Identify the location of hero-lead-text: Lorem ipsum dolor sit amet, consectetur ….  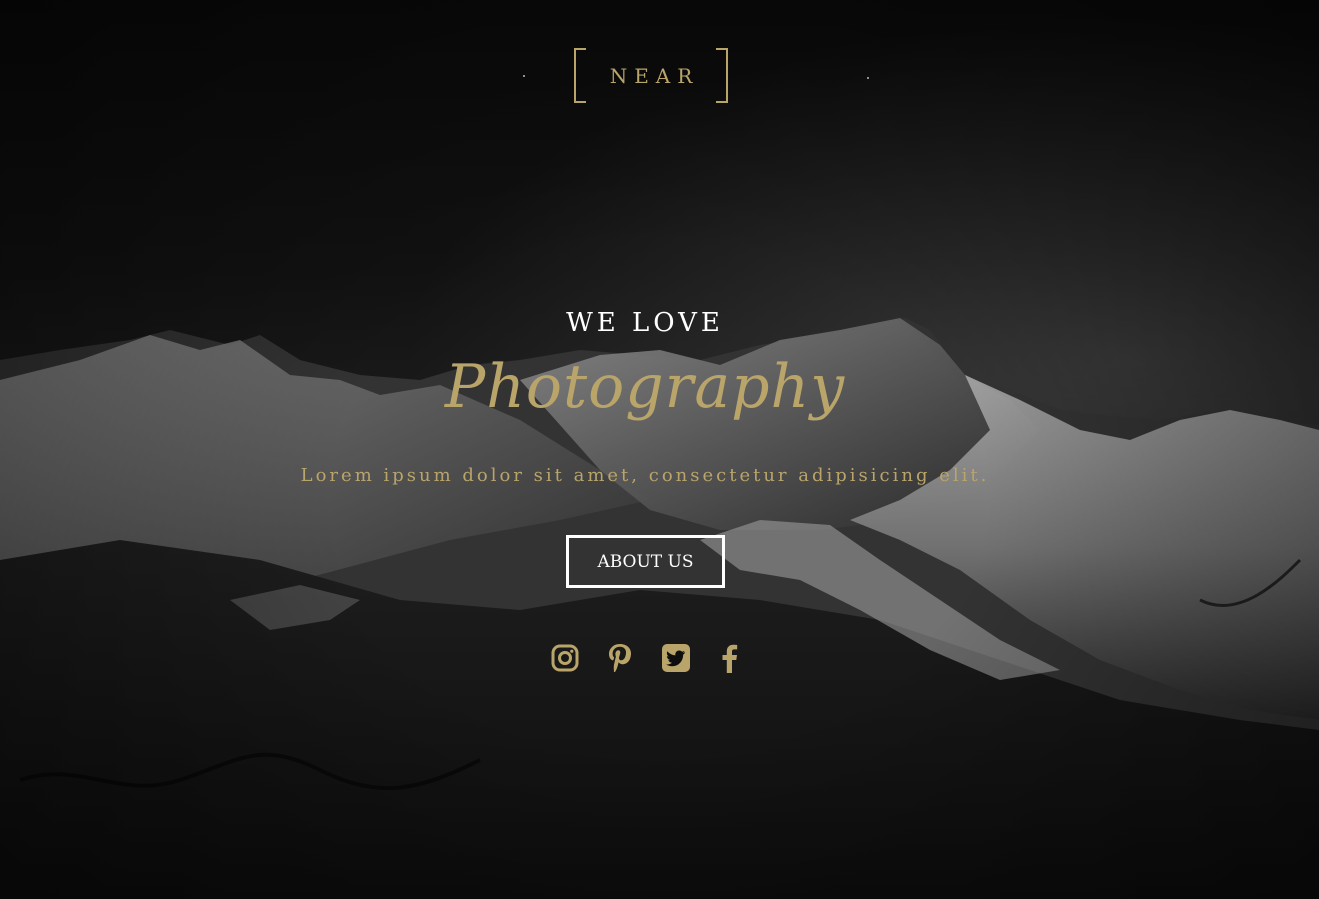
(645, 475).